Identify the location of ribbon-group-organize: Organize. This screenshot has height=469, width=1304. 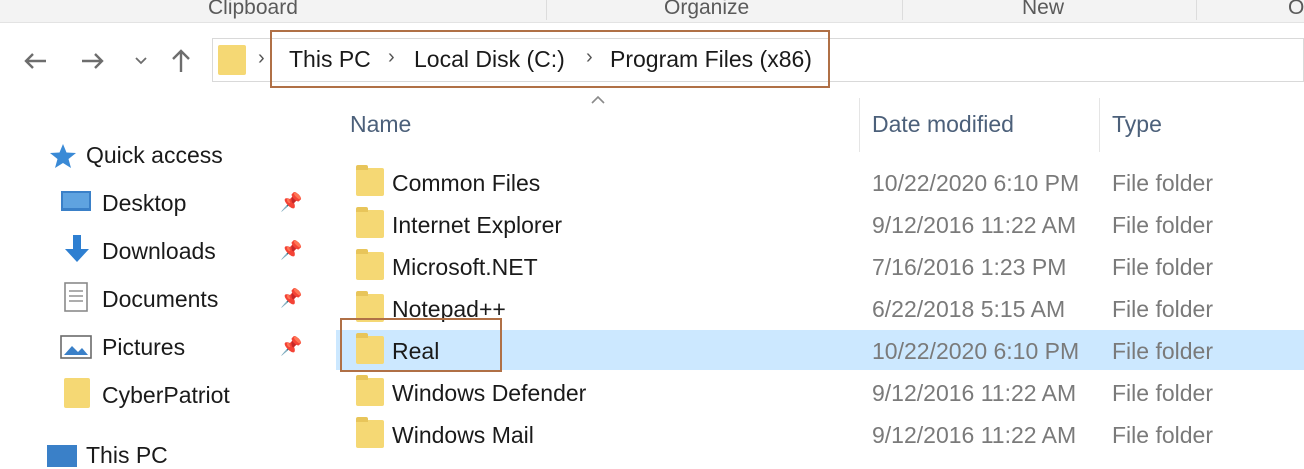
(707, 9).